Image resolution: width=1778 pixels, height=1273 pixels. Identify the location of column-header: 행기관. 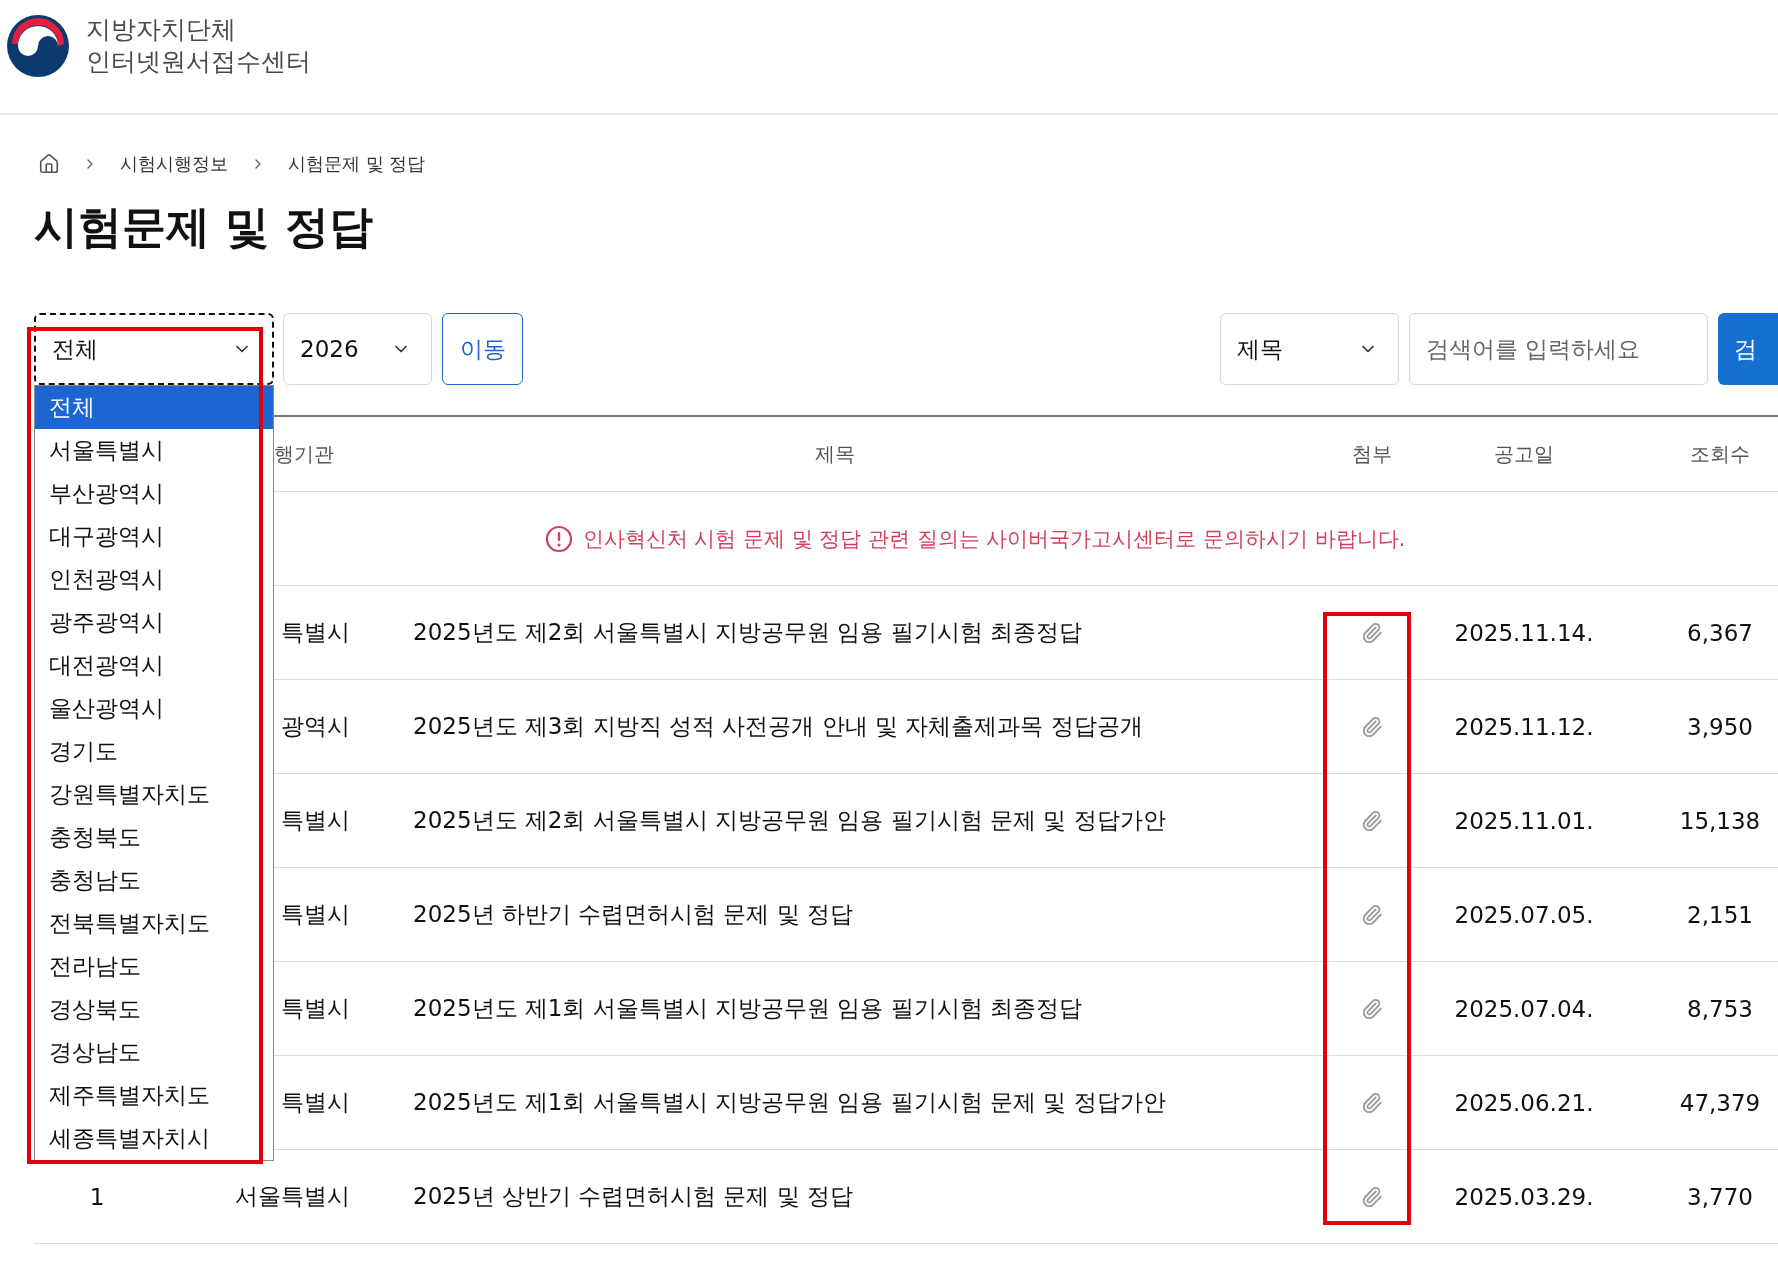
(304, 454).